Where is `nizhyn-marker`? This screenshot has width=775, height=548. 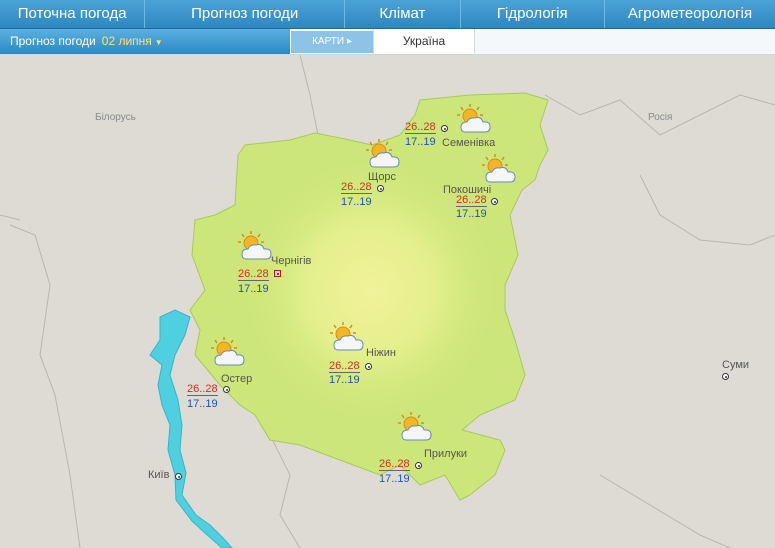 nizhyn-marker is located at coordinates (368, 366).